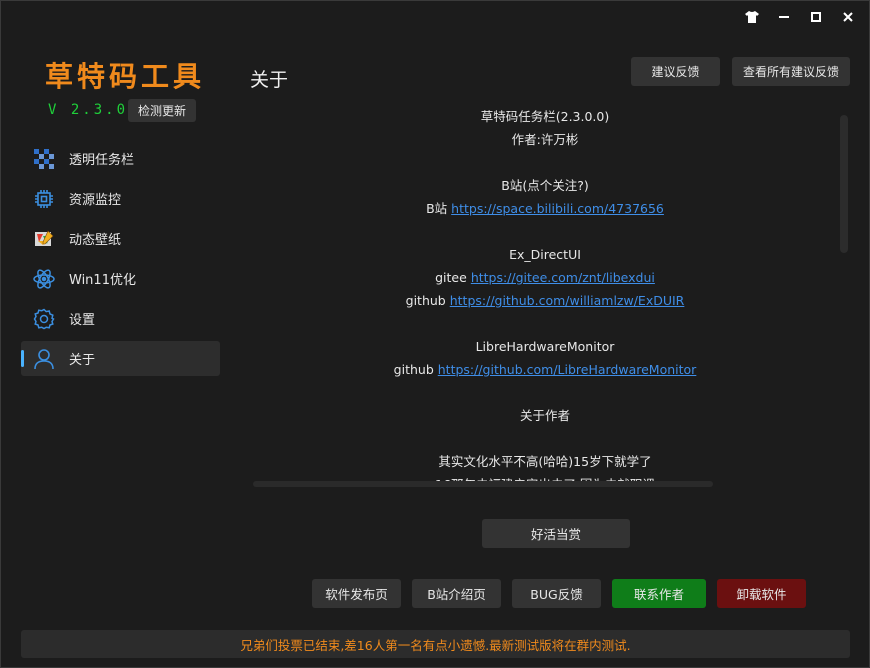 This screenshot has height=668, width=870. Describe the element at coordinates (844, 184) in the screenshot. I see `vertical-scrollbar` at that location.